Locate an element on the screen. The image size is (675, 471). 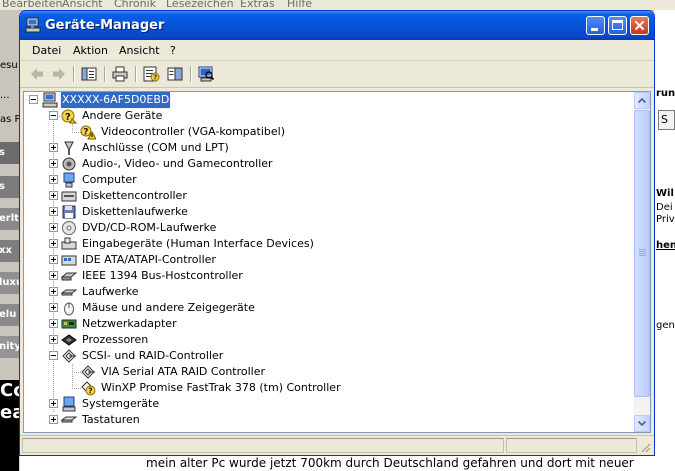
menu-help: ? is located at coordinates (173, 50).